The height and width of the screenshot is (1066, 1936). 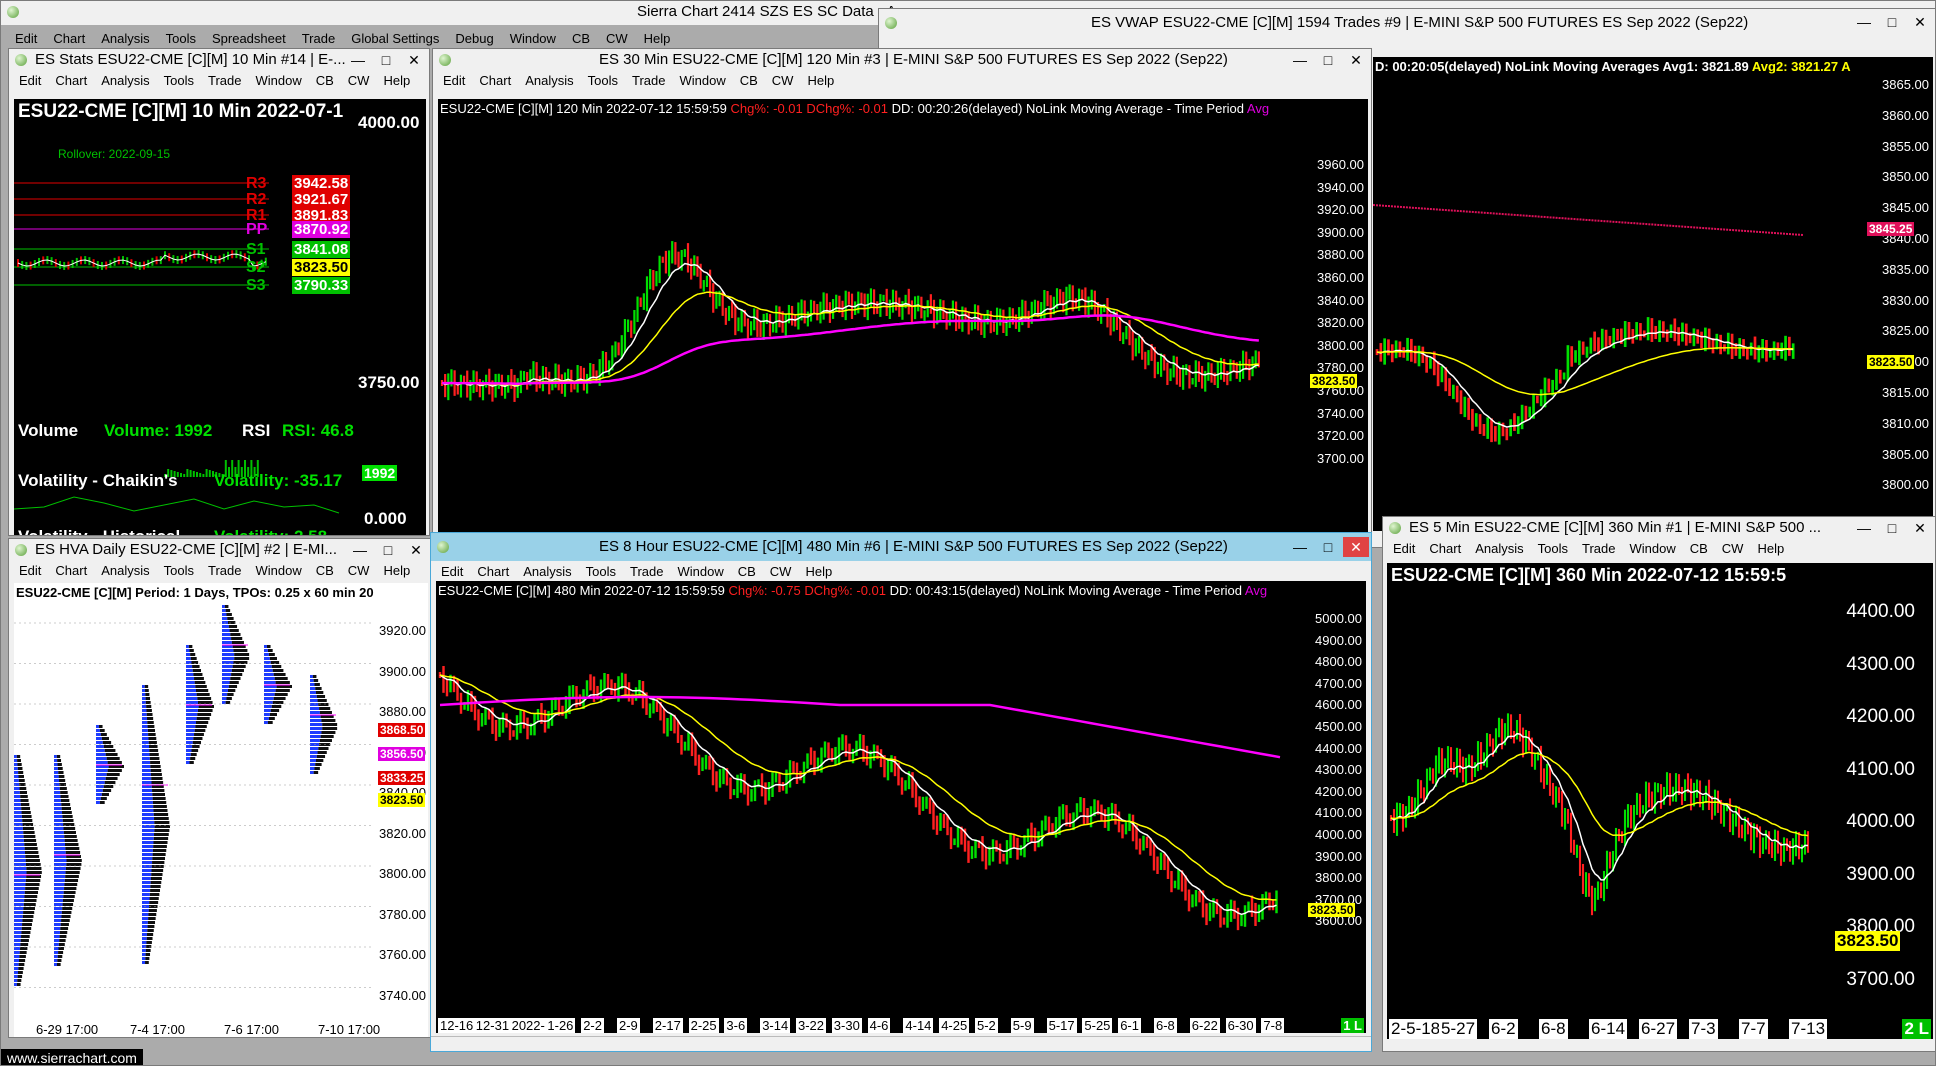 What do you see at coordinates (1352, 1025) in the screenshot?
I see `corner-indicator: 1 L` at bounding box center [1352, 1025].